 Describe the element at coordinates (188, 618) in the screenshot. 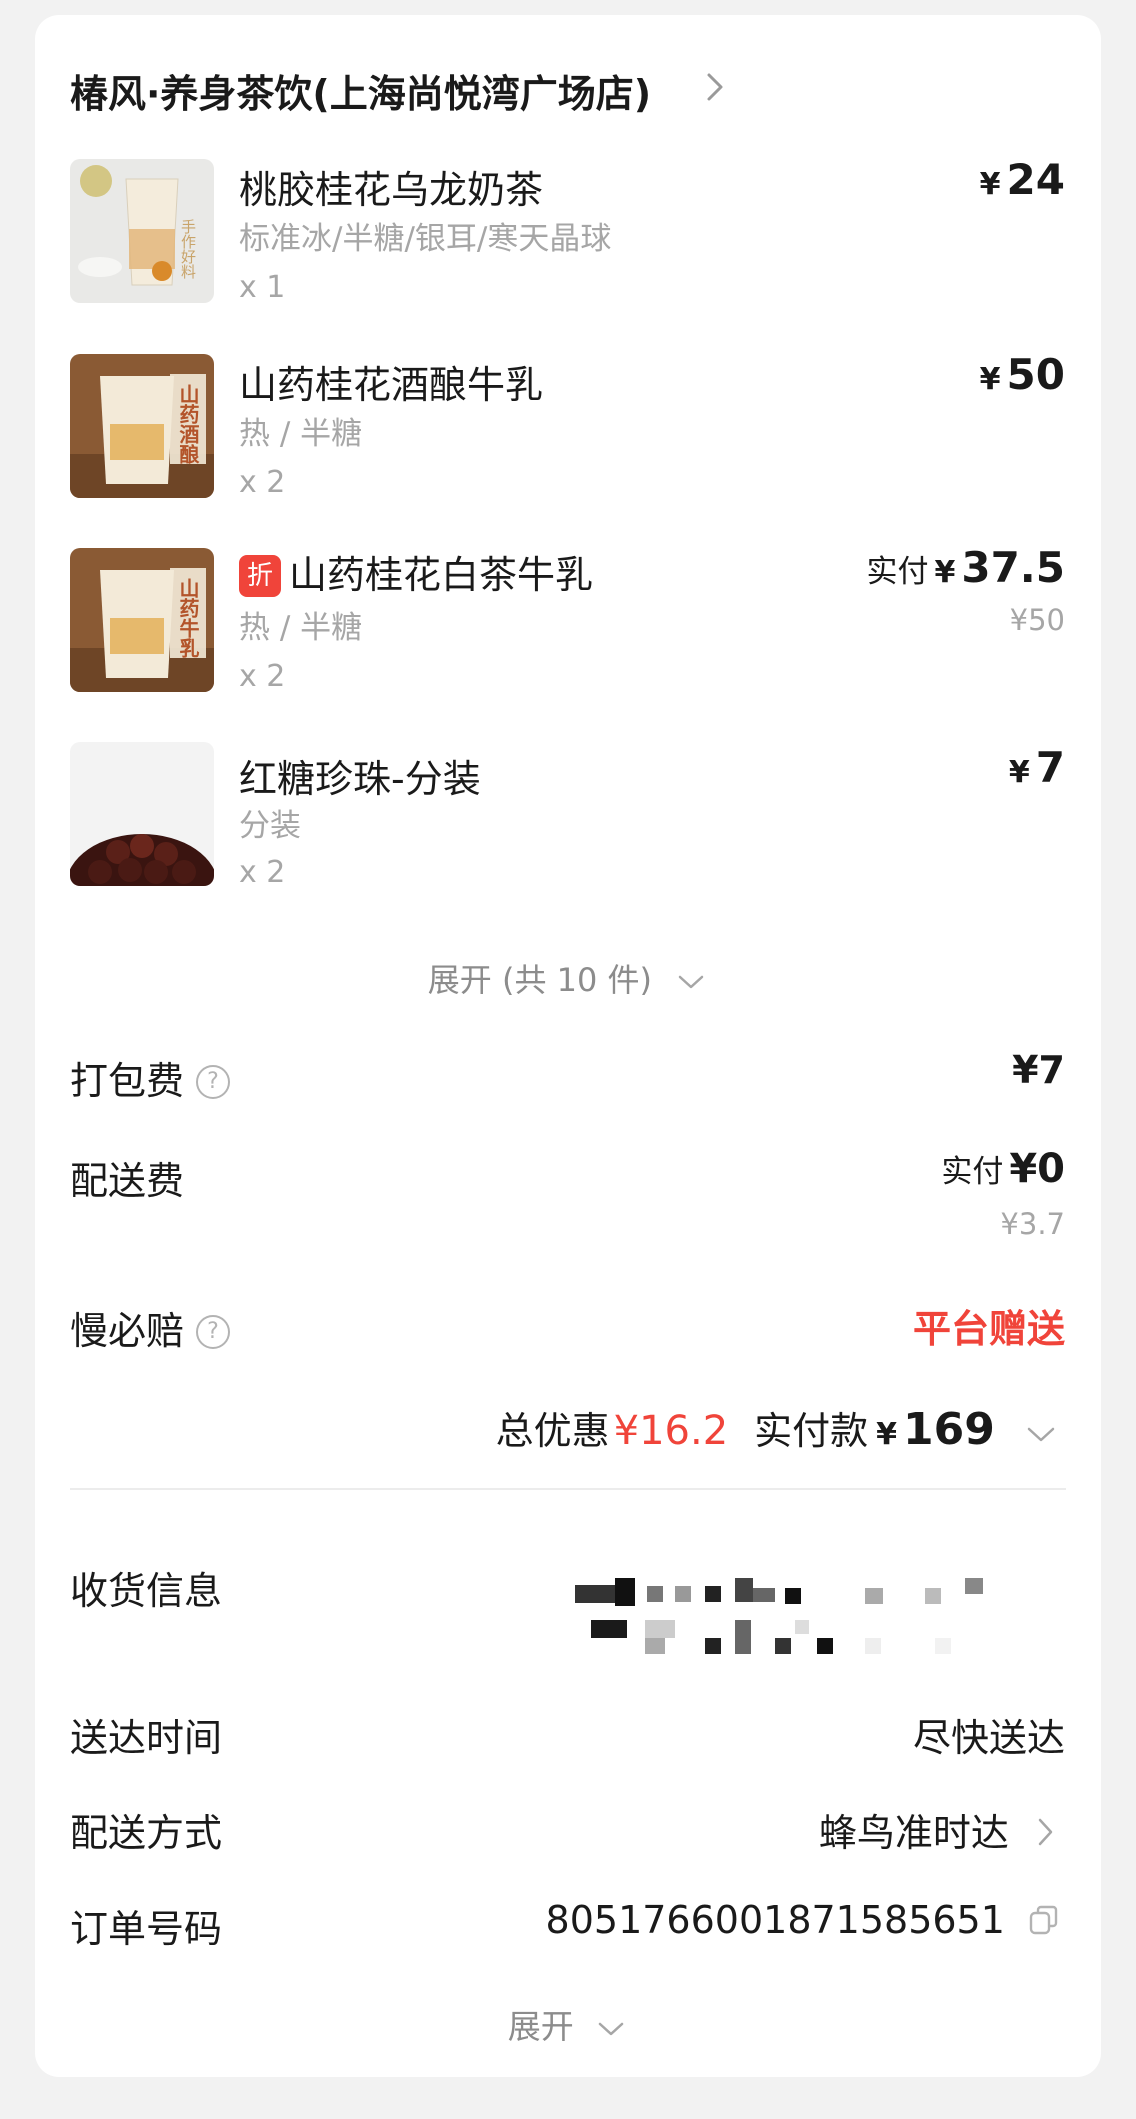

I see `thumb-text: 山药牛乳` at that location.